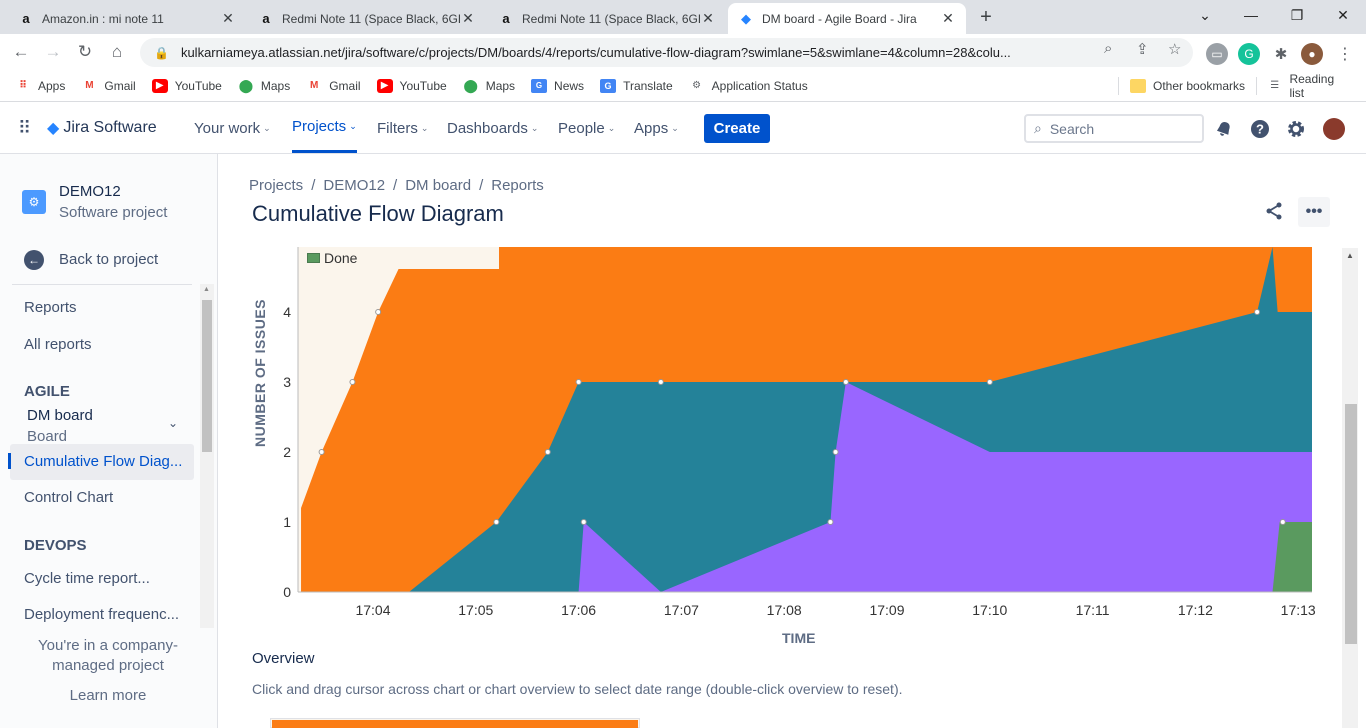  Describe the element at coordinates (986, 17) in the screenshot. I see `new-tab-button: +` at that location.